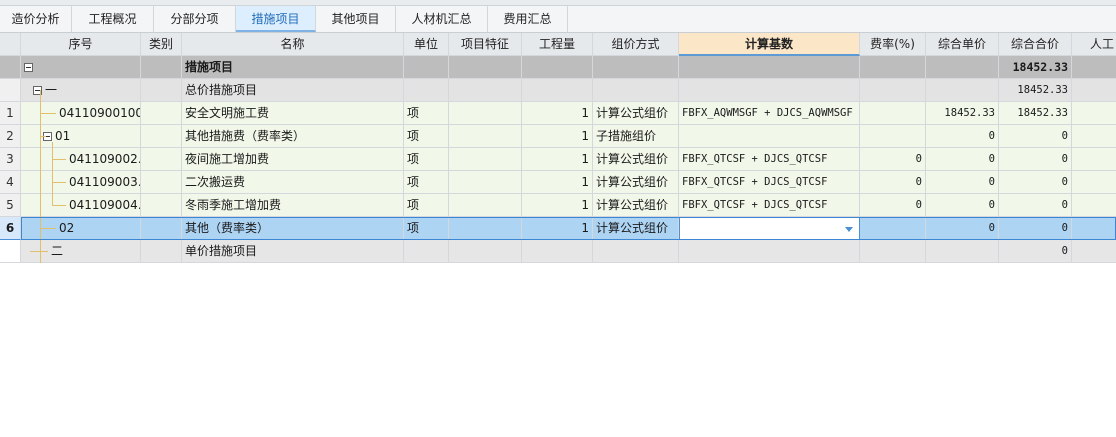 This screenshot has height=437, width=1116. Describe the element at coordinates (1094, 44) in the screenshot. I see `header-labor: 人工` at that location.